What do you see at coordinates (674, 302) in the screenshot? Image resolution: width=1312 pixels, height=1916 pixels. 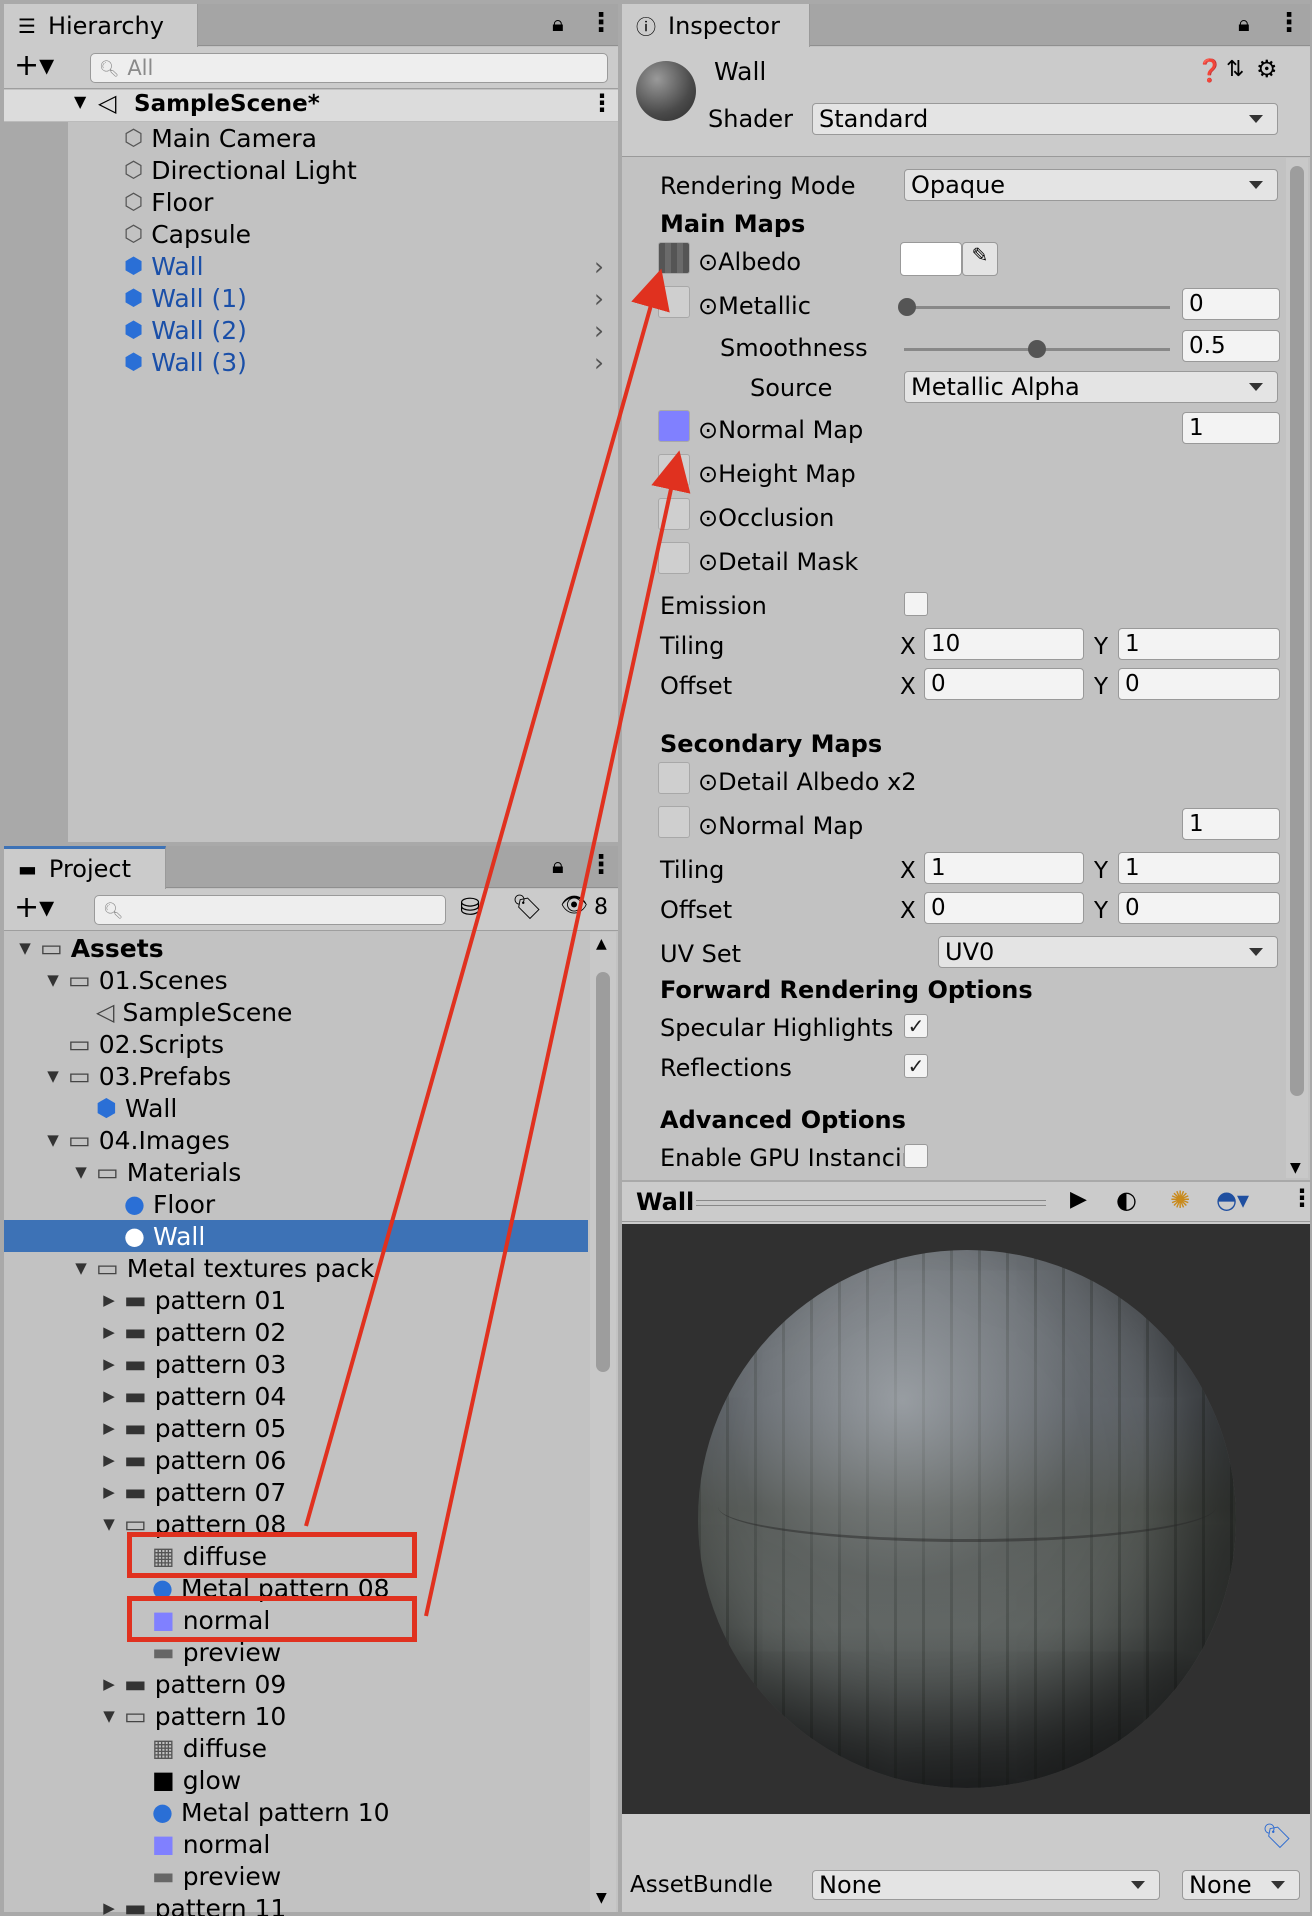 I see `metallic-texture-slot` at bounding box center [674, 302].